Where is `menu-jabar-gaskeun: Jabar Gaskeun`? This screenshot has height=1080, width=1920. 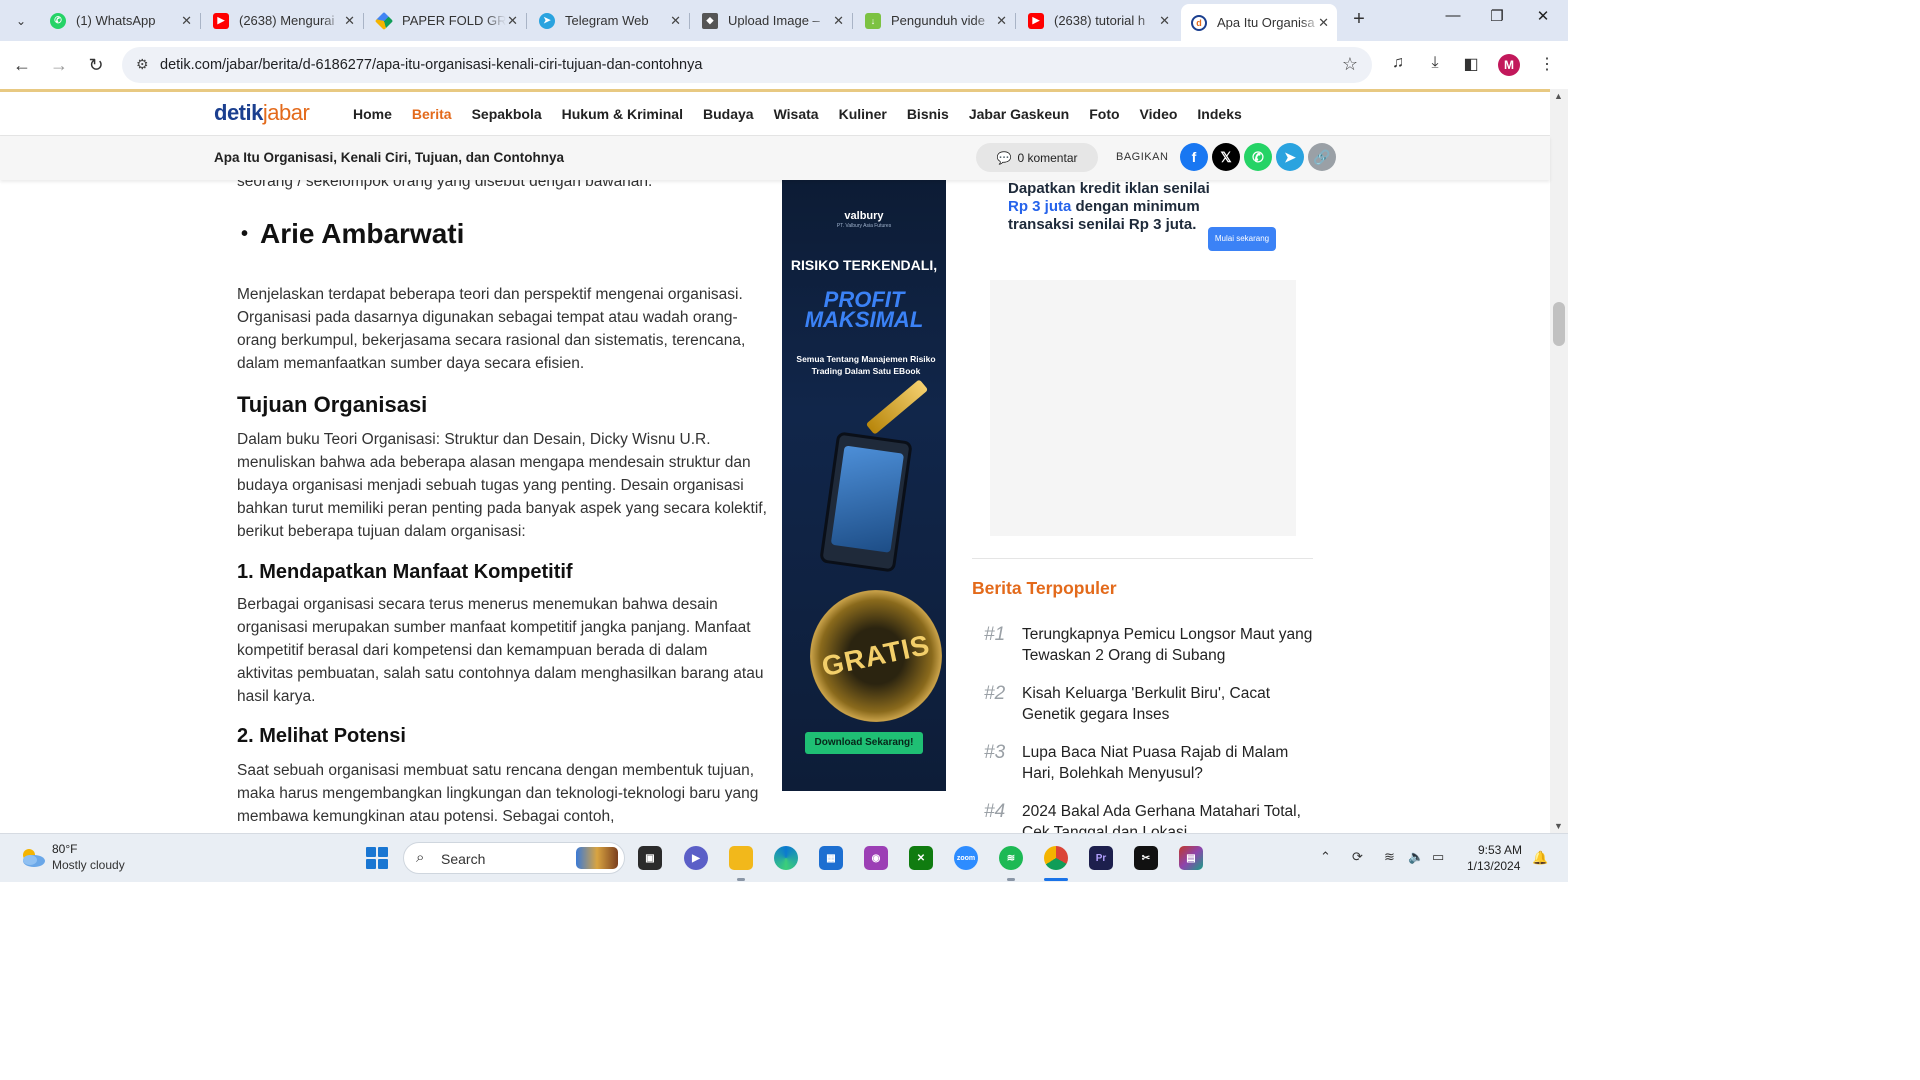
menu-jabar-gaskeun: Jabar Gaskeun is located at coordinates (1019, 114).